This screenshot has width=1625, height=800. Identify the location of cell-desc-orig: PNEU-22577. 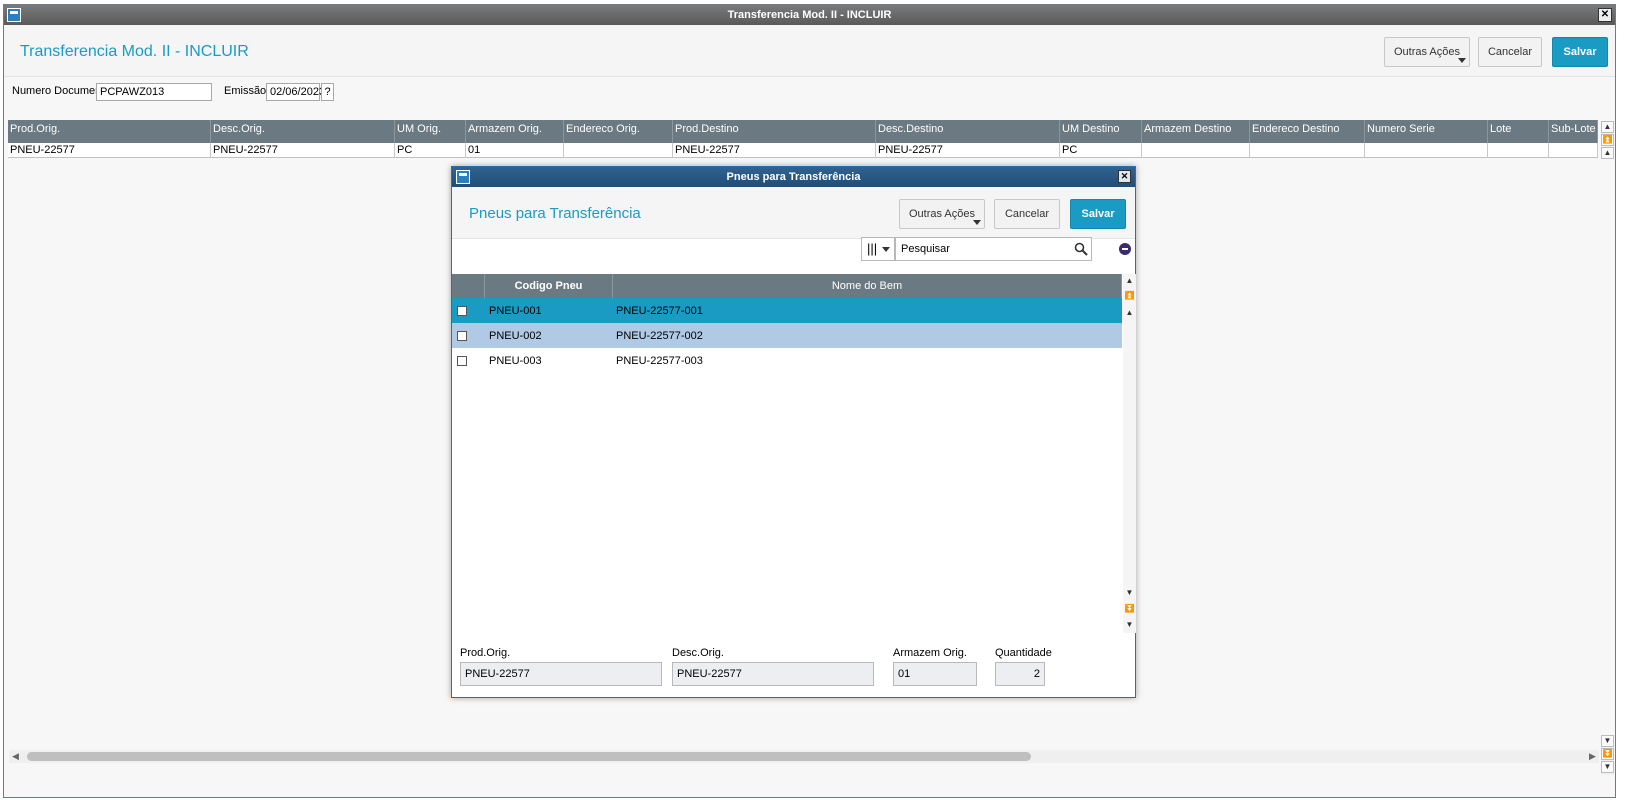
(303, 150).